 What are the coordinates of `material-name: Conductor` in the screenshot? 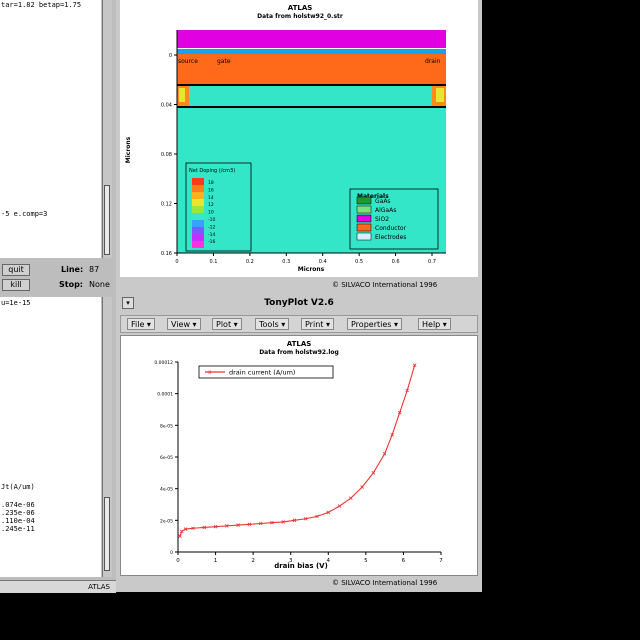 It's located at (391, 228).